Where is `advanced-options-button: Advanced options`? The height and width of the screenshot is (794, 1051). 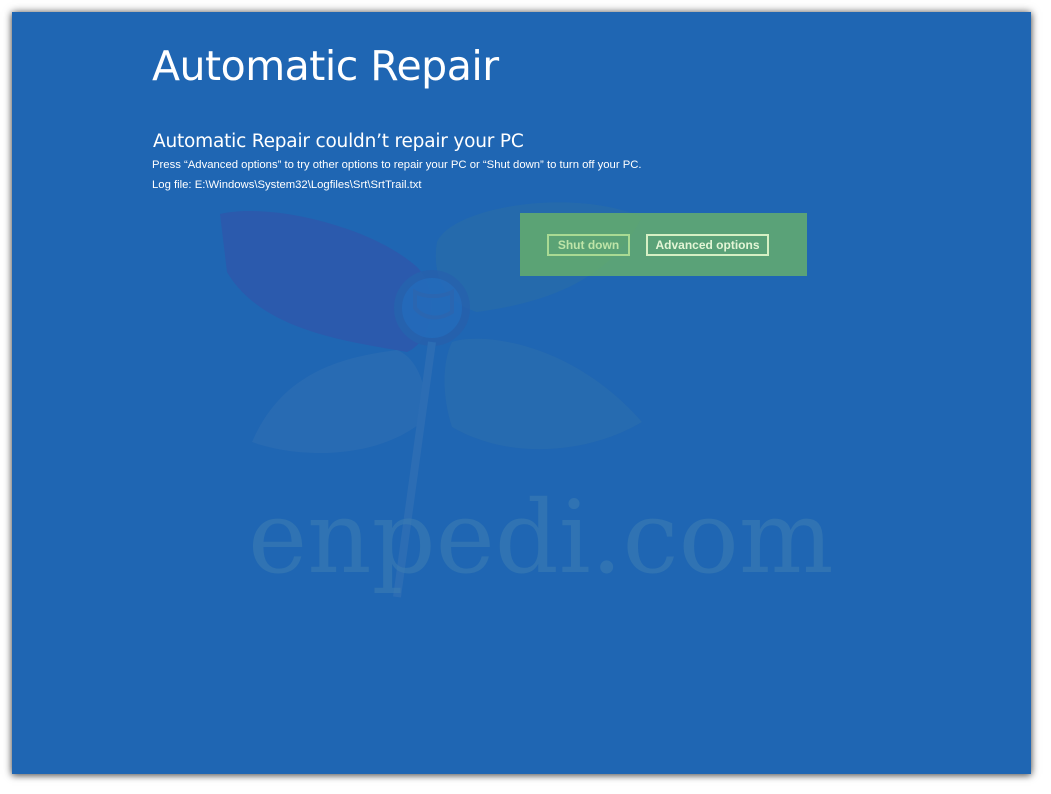
advanced-options-button: Advanced options is located at coordinates (707, 245).